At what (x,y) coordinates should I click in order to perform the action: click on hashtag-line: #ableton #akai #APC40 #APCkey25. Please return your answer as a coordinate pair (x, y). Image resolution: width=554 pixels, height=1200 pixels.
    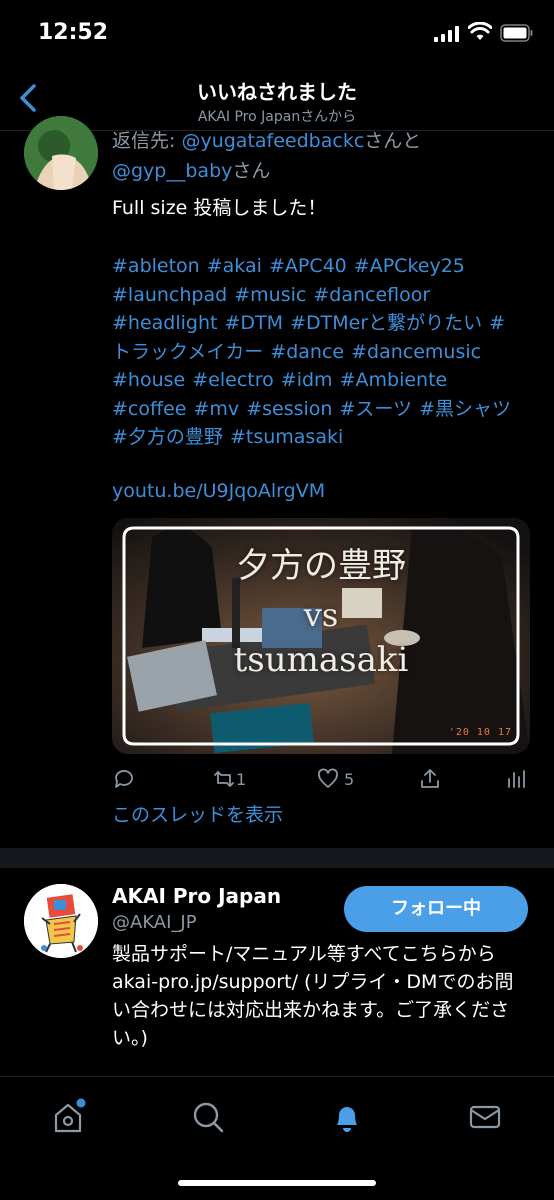
    Looking at the image, I should click on (322, 266).